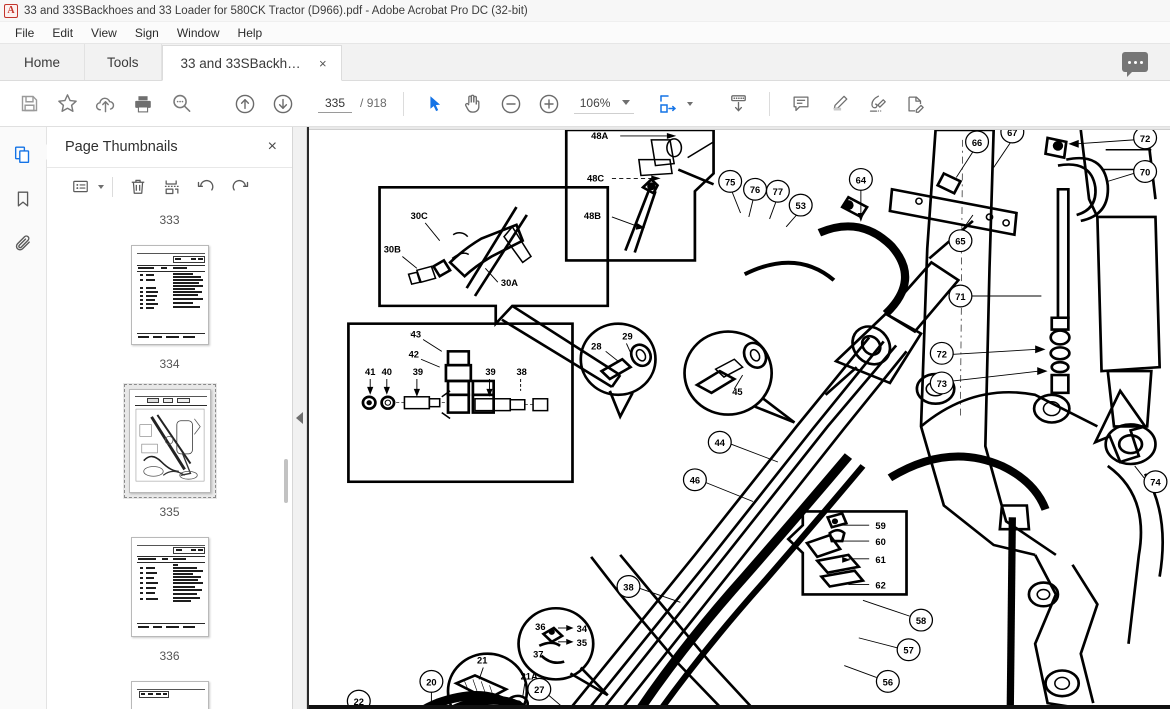  Describe the element at coordinates (105, 104) in the screenshot. I see `cloud-upload-icon` at that location.